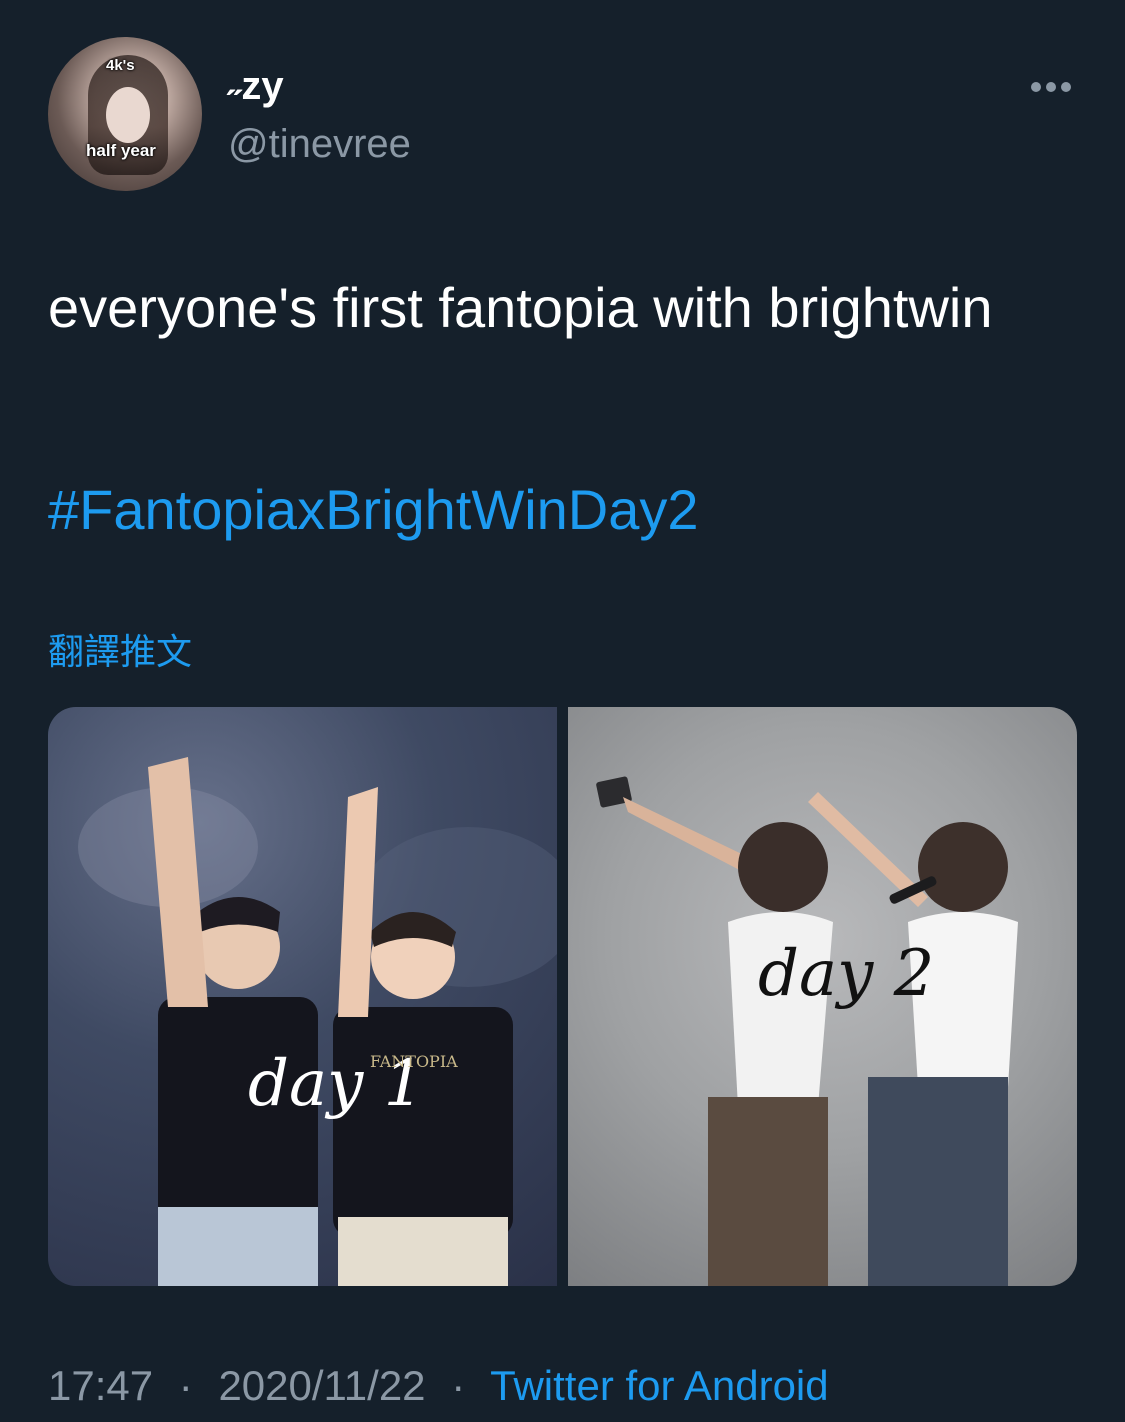 This screenshot has height=1422, width=1125. Describe the element at coordinates (120, 65) in the screenshot. I see `avatar-badge-top: 4k's` at that location.